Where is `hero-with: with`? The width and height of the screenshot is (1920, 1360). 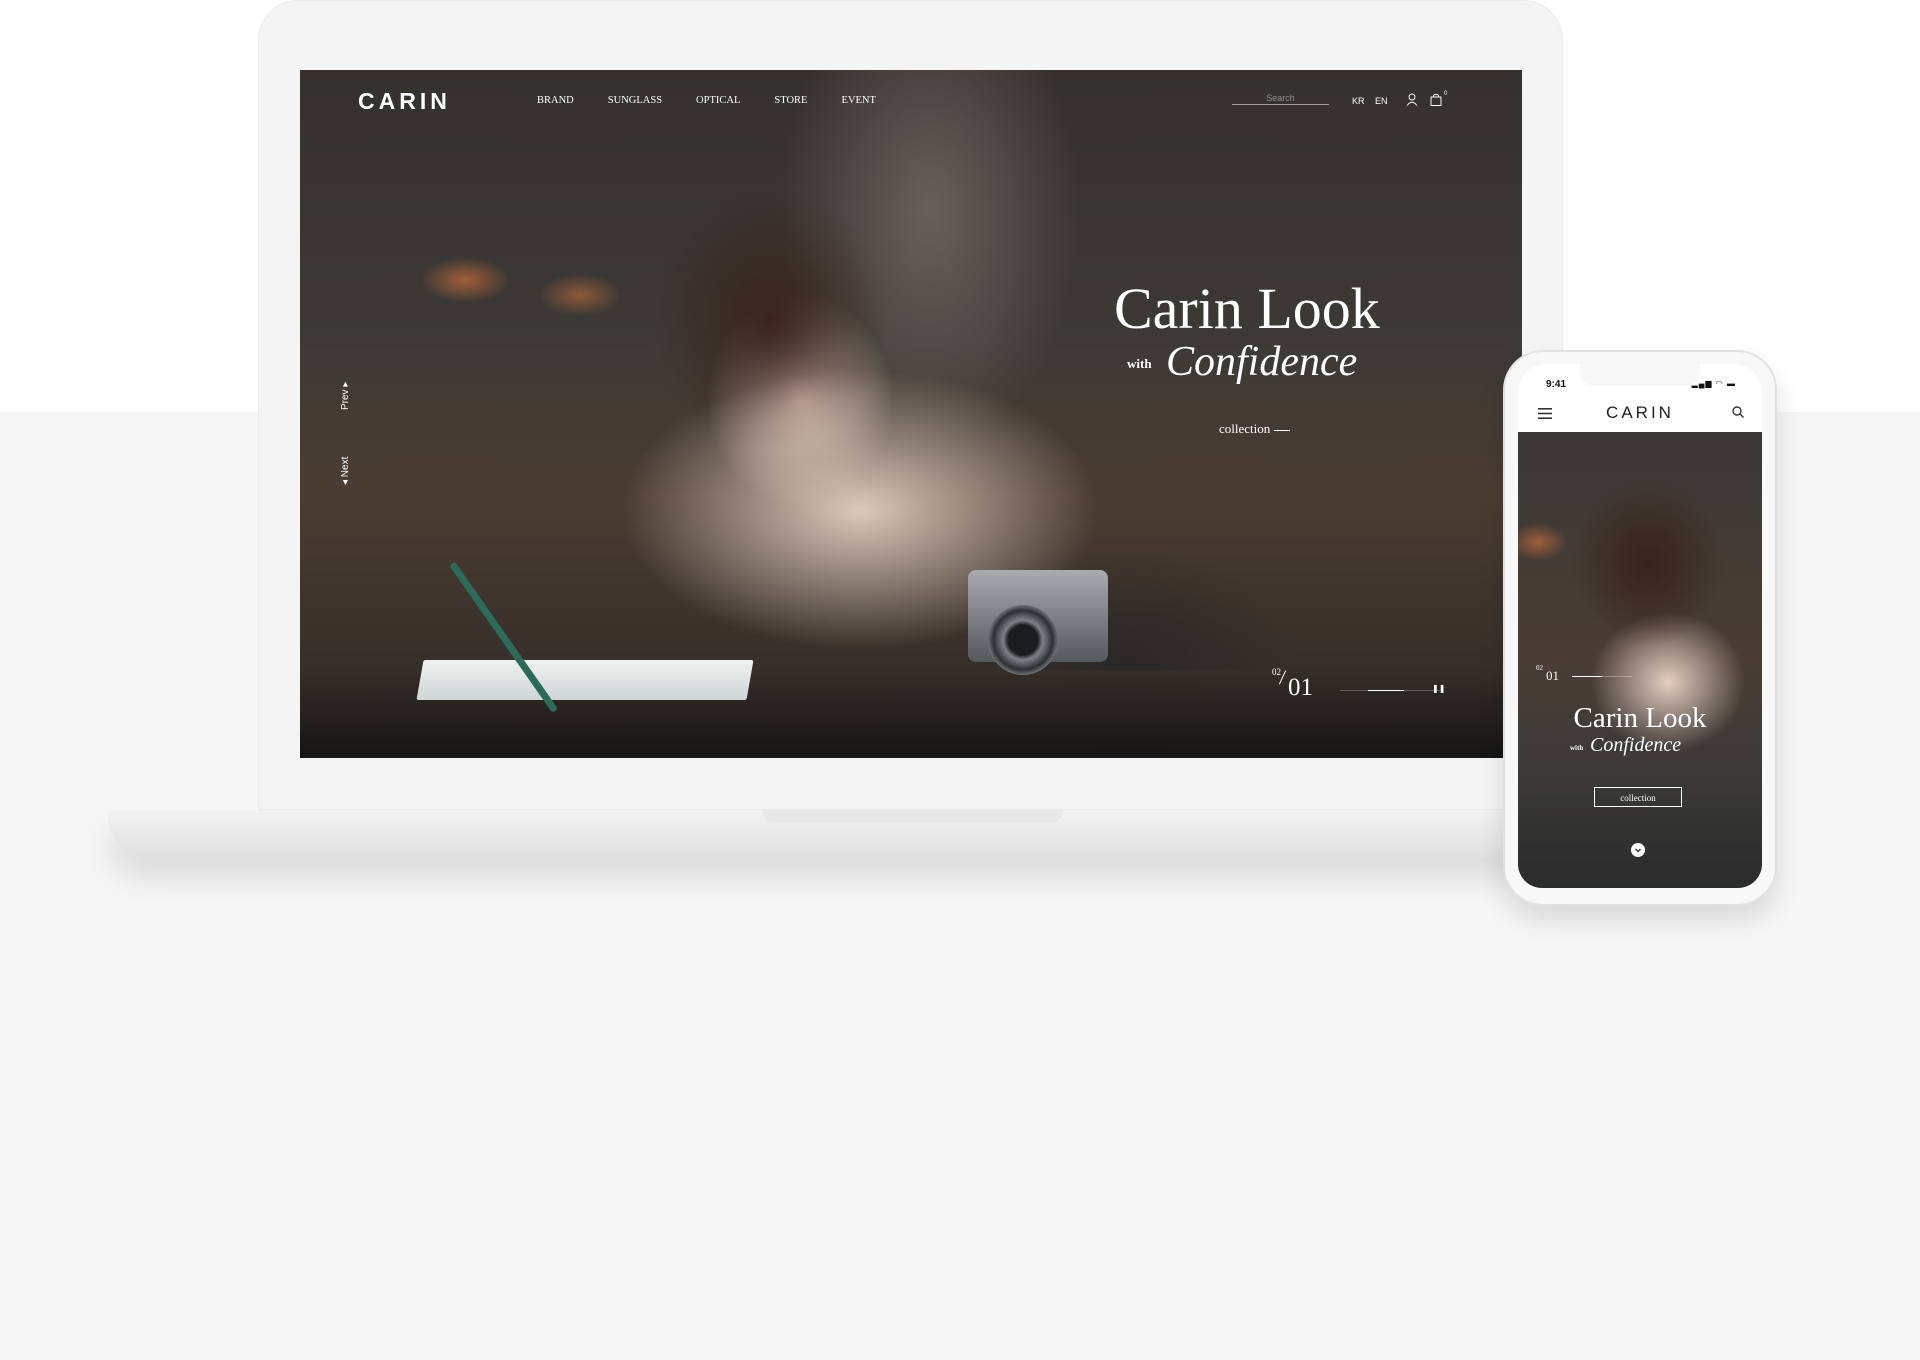 hero-with: with is located at coordinates (1139, 363).